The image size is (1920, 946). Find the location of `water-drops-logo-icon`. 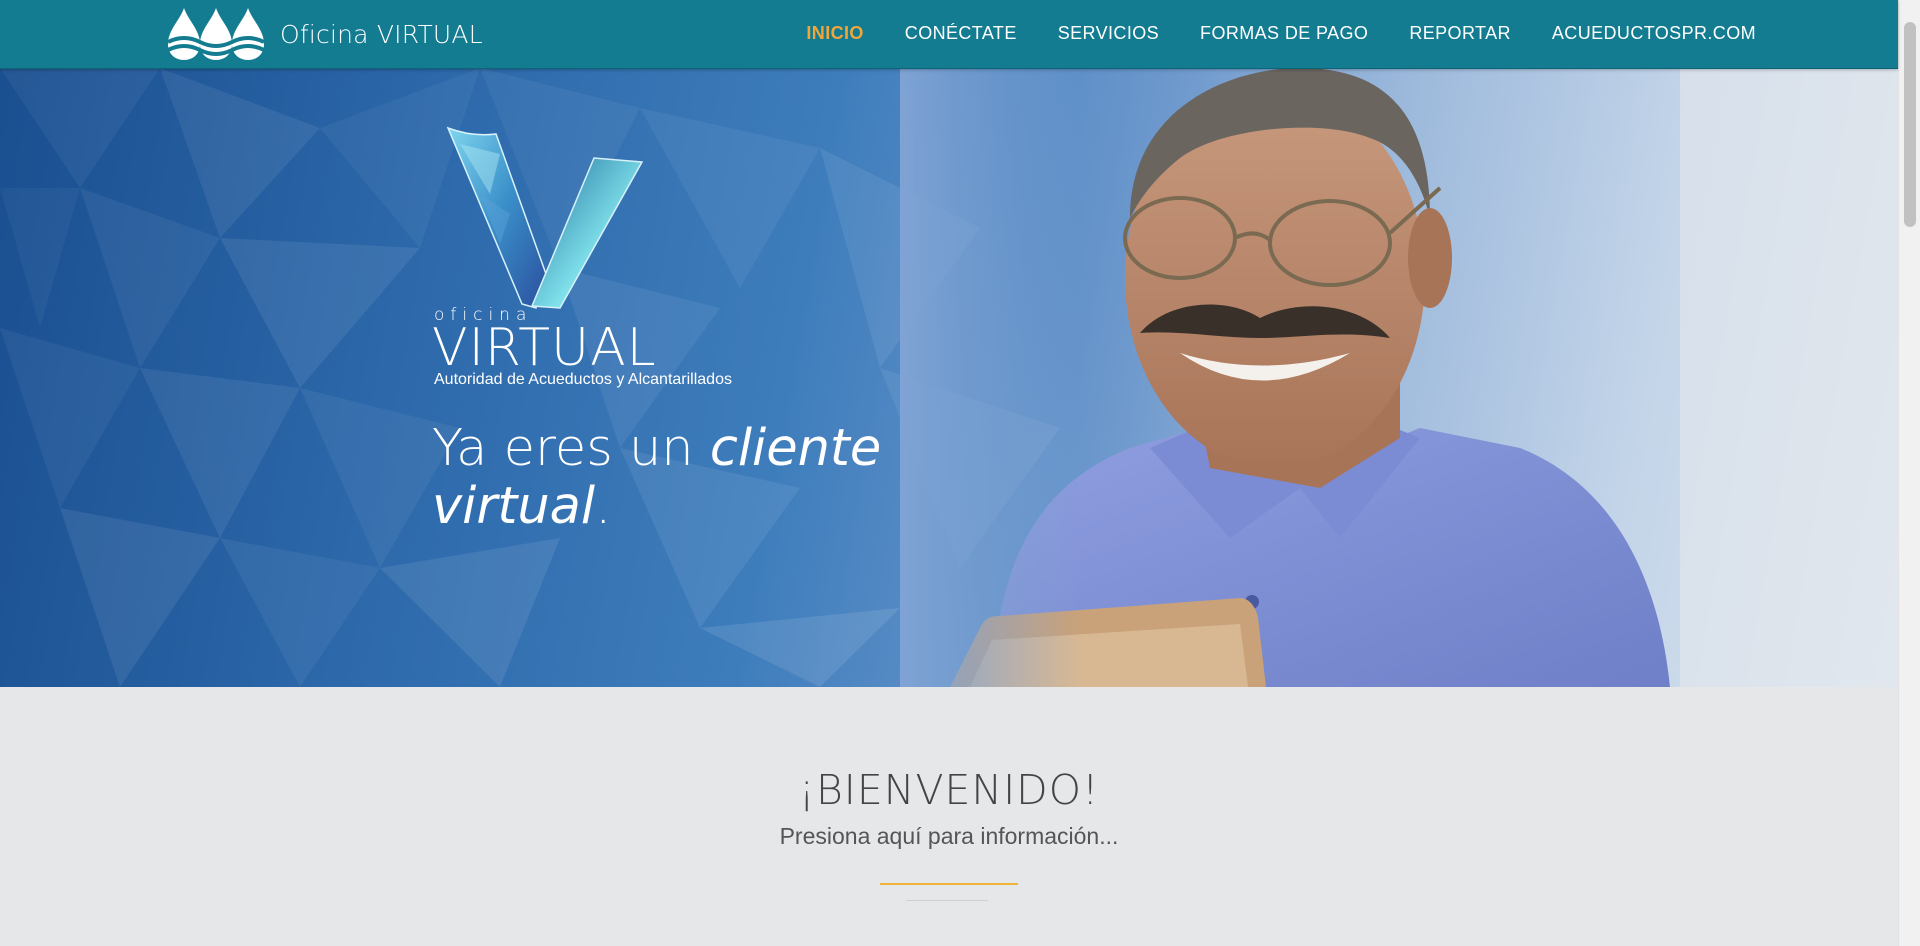

water-drops-logo-icon is located at coordinates (216, 34).